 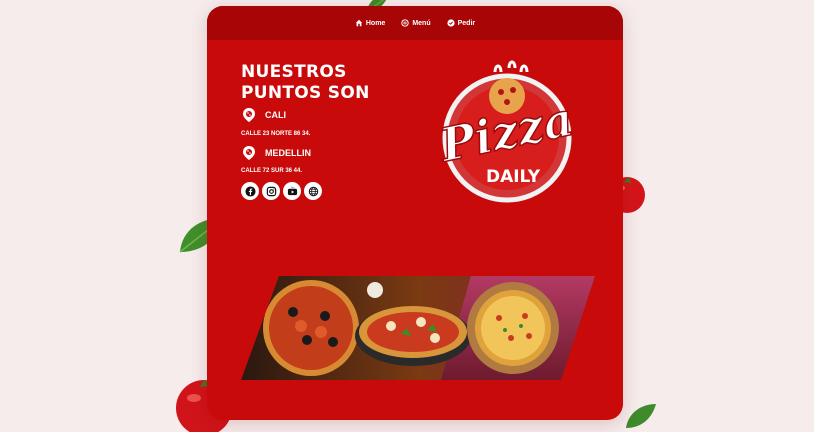 What do you see at coordinates (375, 23) in the screenshot?
I see `nav-home-label: Home` at bounding box center [375, 23].